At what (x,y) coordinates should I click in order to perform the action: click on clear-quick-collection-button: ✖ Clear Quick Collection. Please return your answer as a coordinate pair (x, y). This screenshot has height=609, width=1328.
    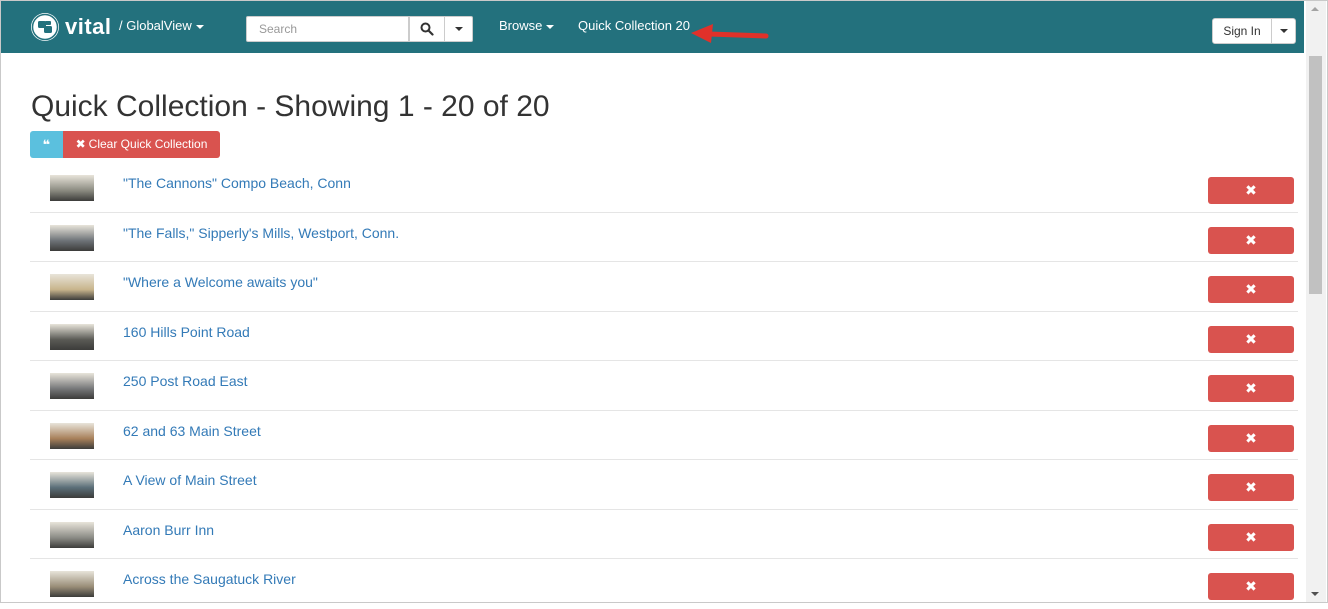
    Looking at the image, I should click on (141, 144).